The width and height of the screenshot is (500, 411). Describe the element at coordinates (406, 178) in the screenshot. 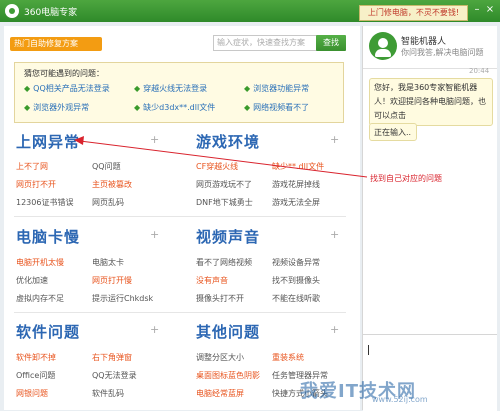

I see `annotation-label: 找到自己对应的问题` at that location.